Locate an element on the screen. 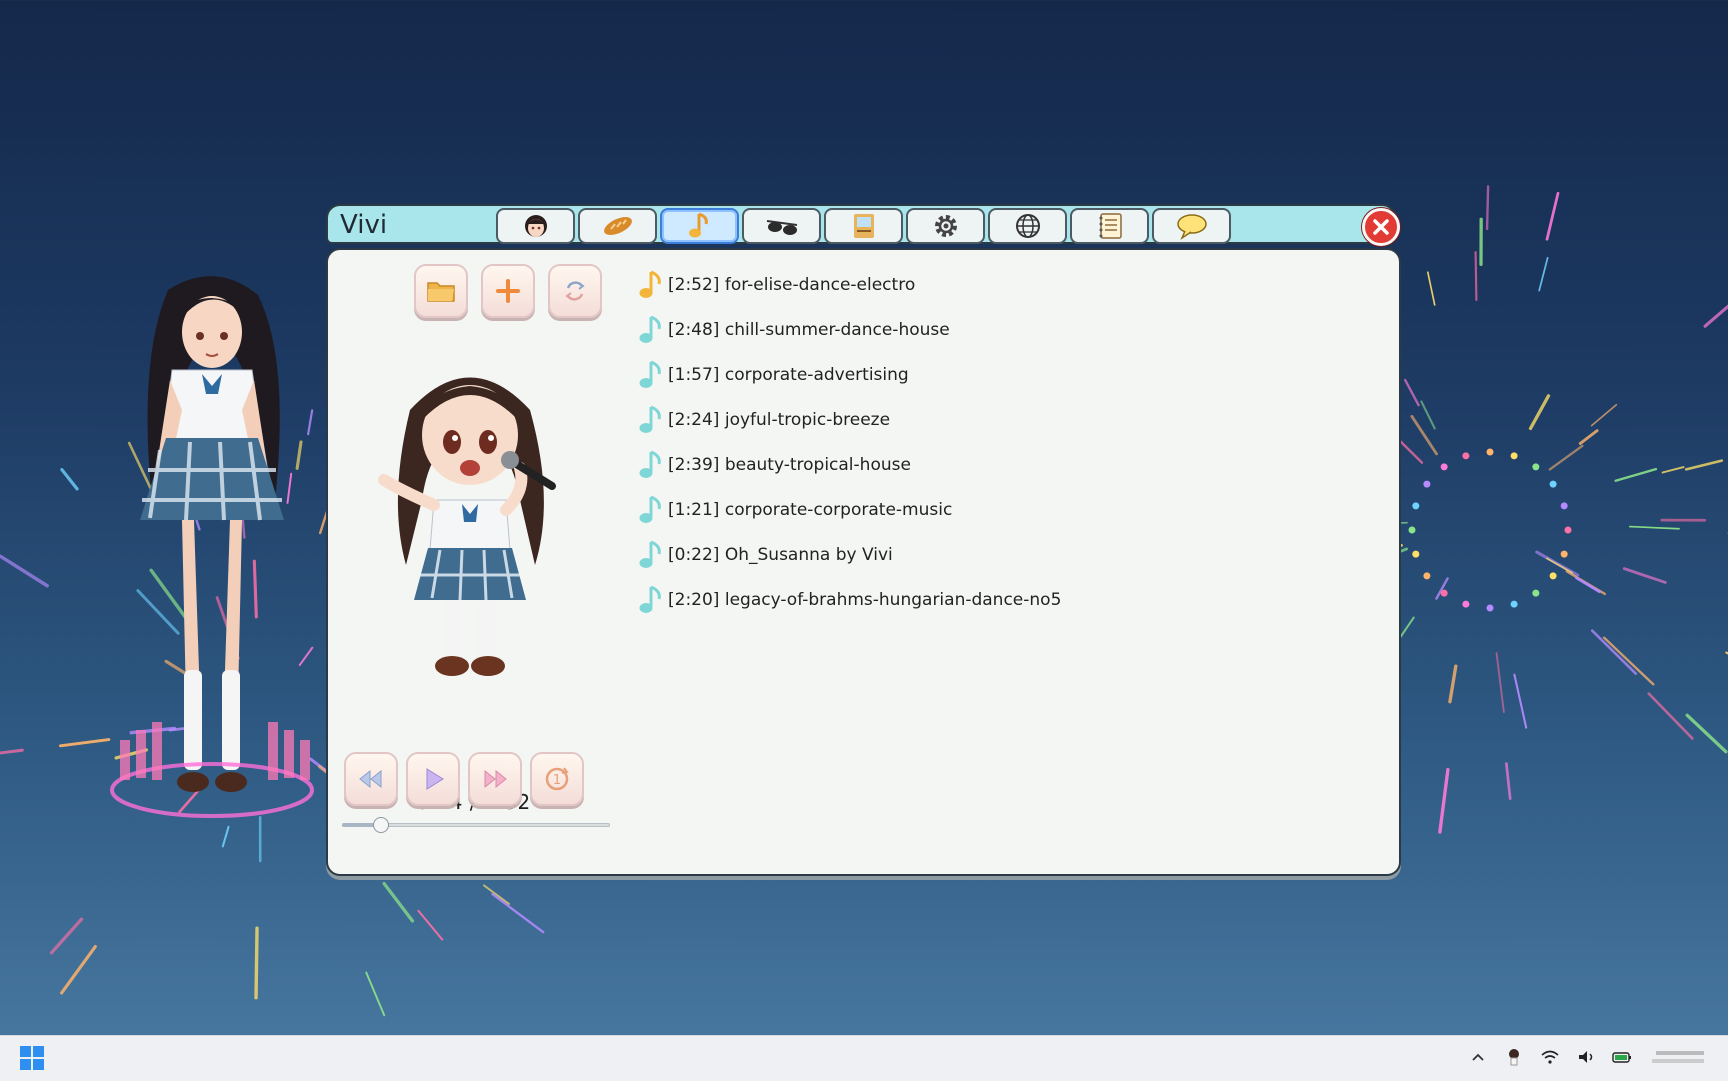 The width and height of the screenshot is (1728, 1081). close-button is located at coordinates (1381, 227).